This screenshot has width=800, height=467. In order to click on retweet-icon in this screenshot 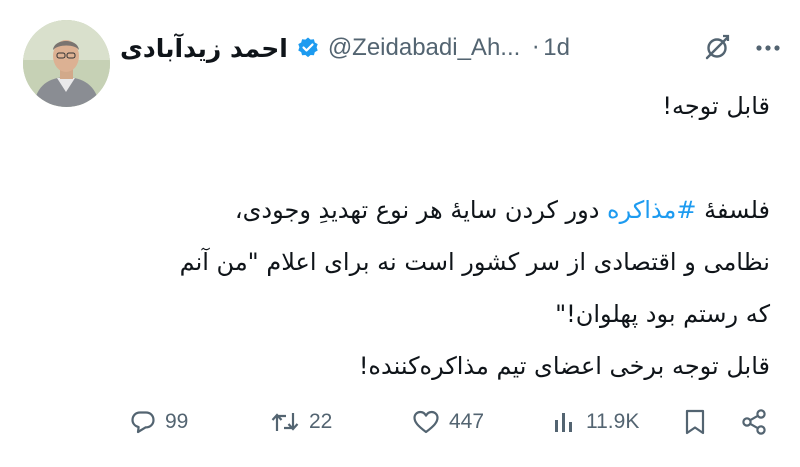, I will do `click(285, 422)`.